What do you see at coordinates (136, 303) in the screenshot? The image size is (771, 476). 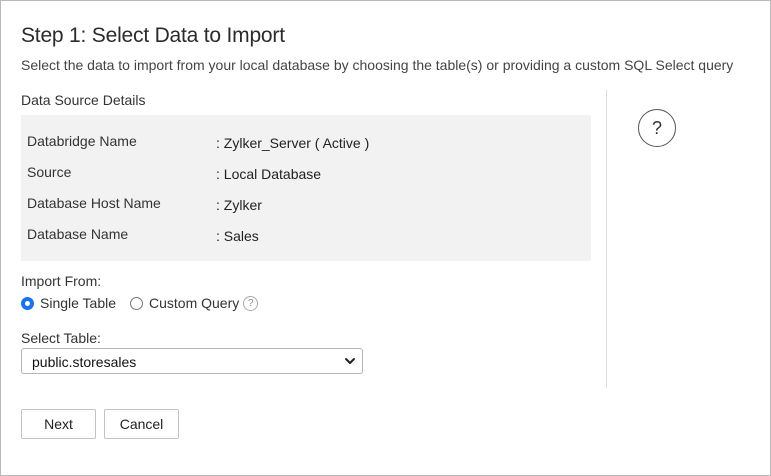 I see `radio-unchecked-icon` at bounding box center [136, 303].